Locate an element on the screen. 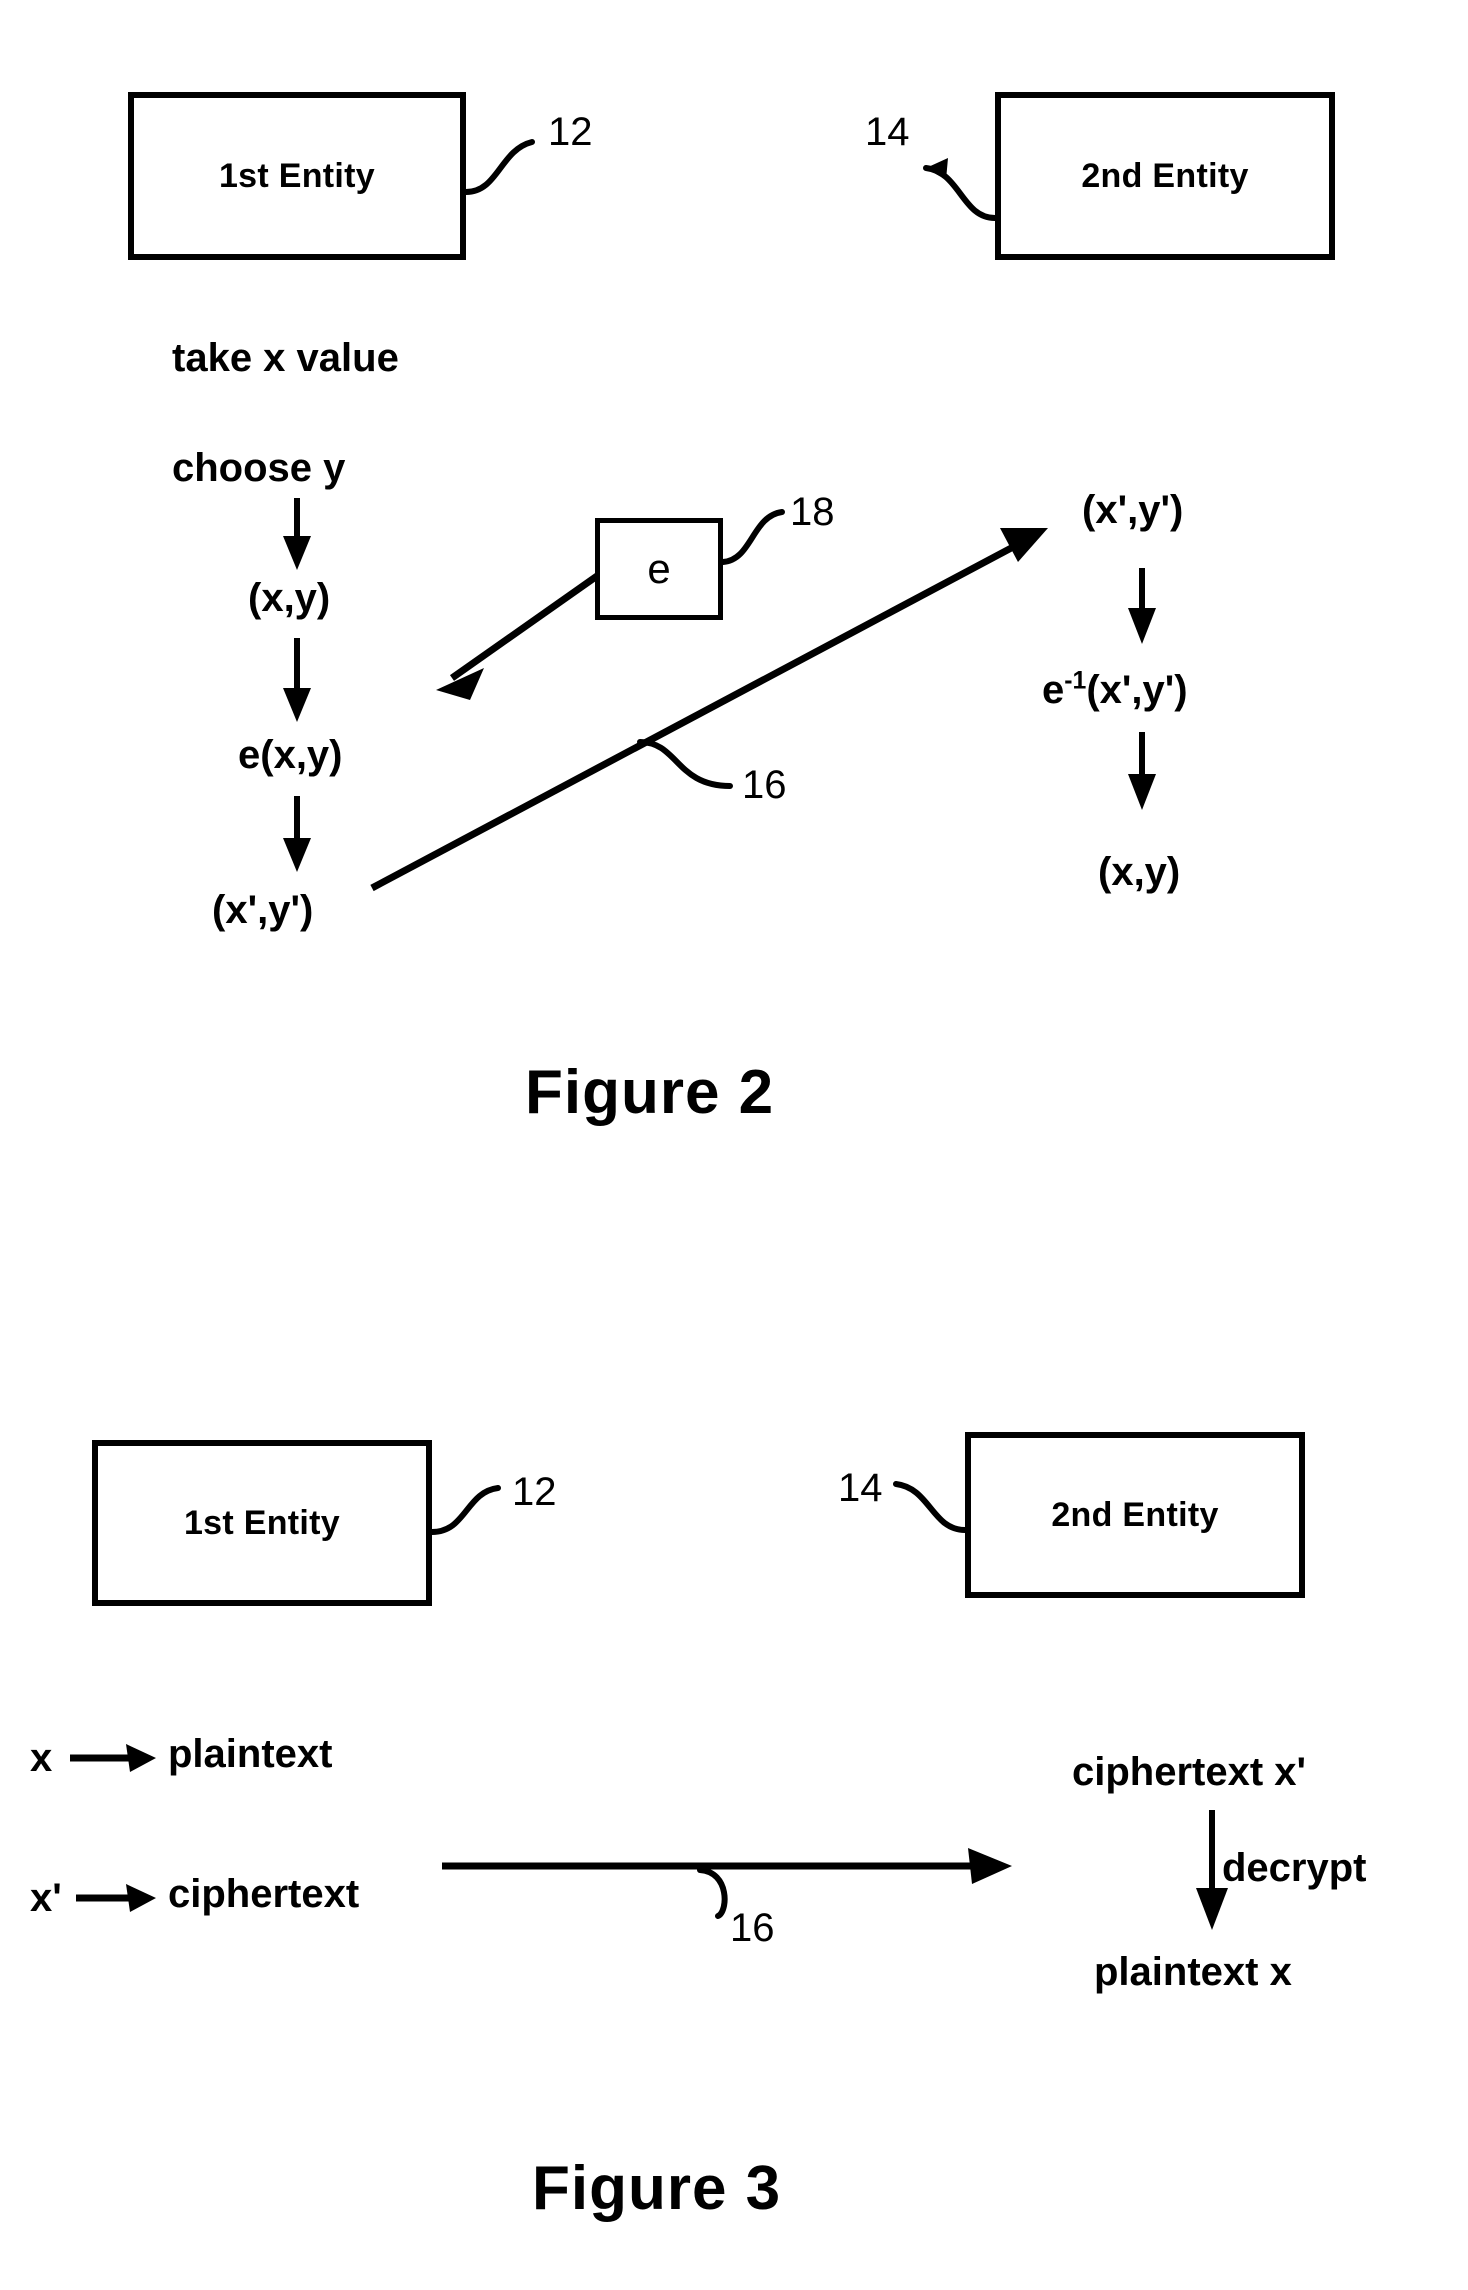 The width and height of the screenshot is (1468, 2290). figure3-first-entity-label: 1st Entity is located at coordinates (262, 1522).